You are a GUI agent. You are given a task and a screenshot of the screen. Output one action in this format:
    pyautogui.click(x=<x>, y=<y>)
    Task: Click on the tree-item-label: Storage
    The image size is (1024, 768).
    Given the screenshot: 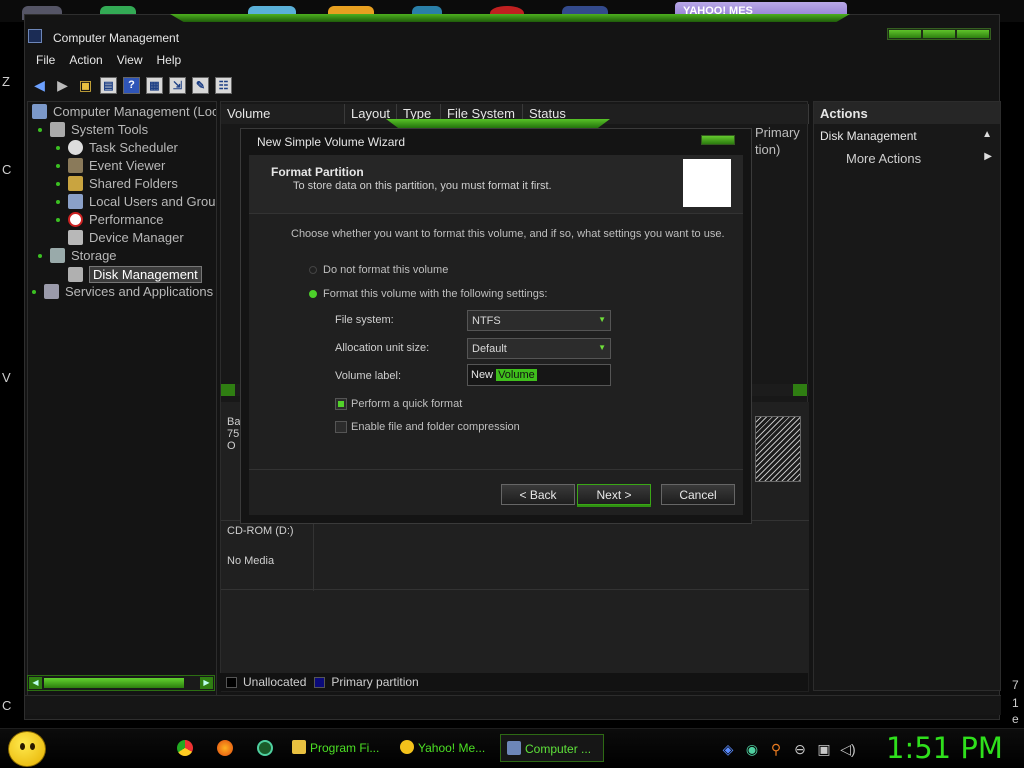 What is the action you would take?
    pyautogui.click(x=94, y=255)
    